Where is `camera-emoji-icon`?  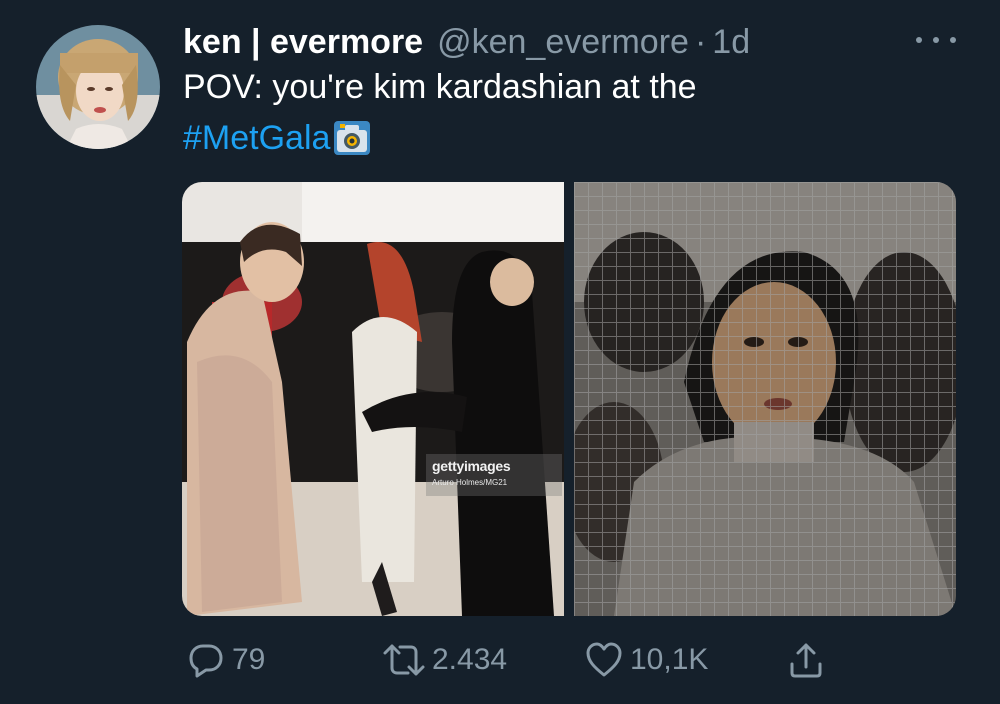
camera-emoji-icon is located at coordinates (352, 138).